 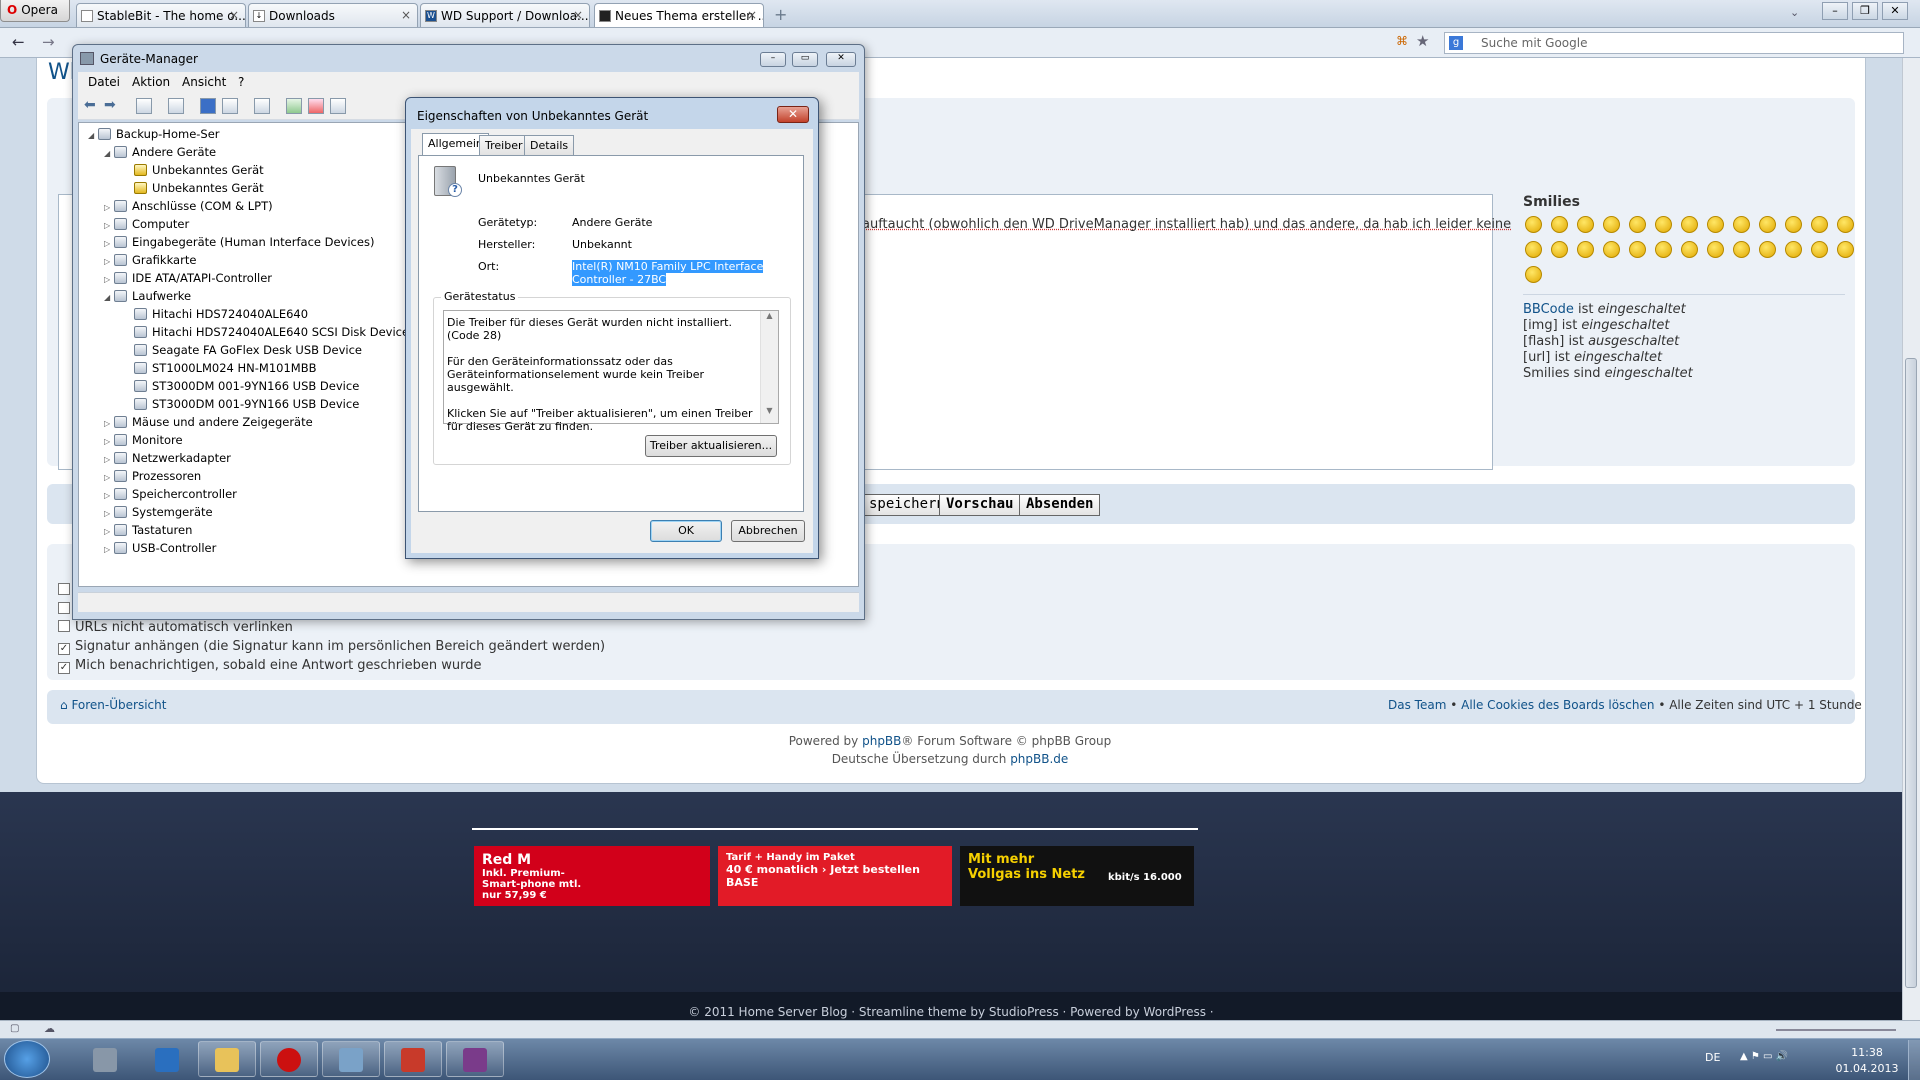 I want to click on forward-icon: ➡, so click(x=110, y=105).